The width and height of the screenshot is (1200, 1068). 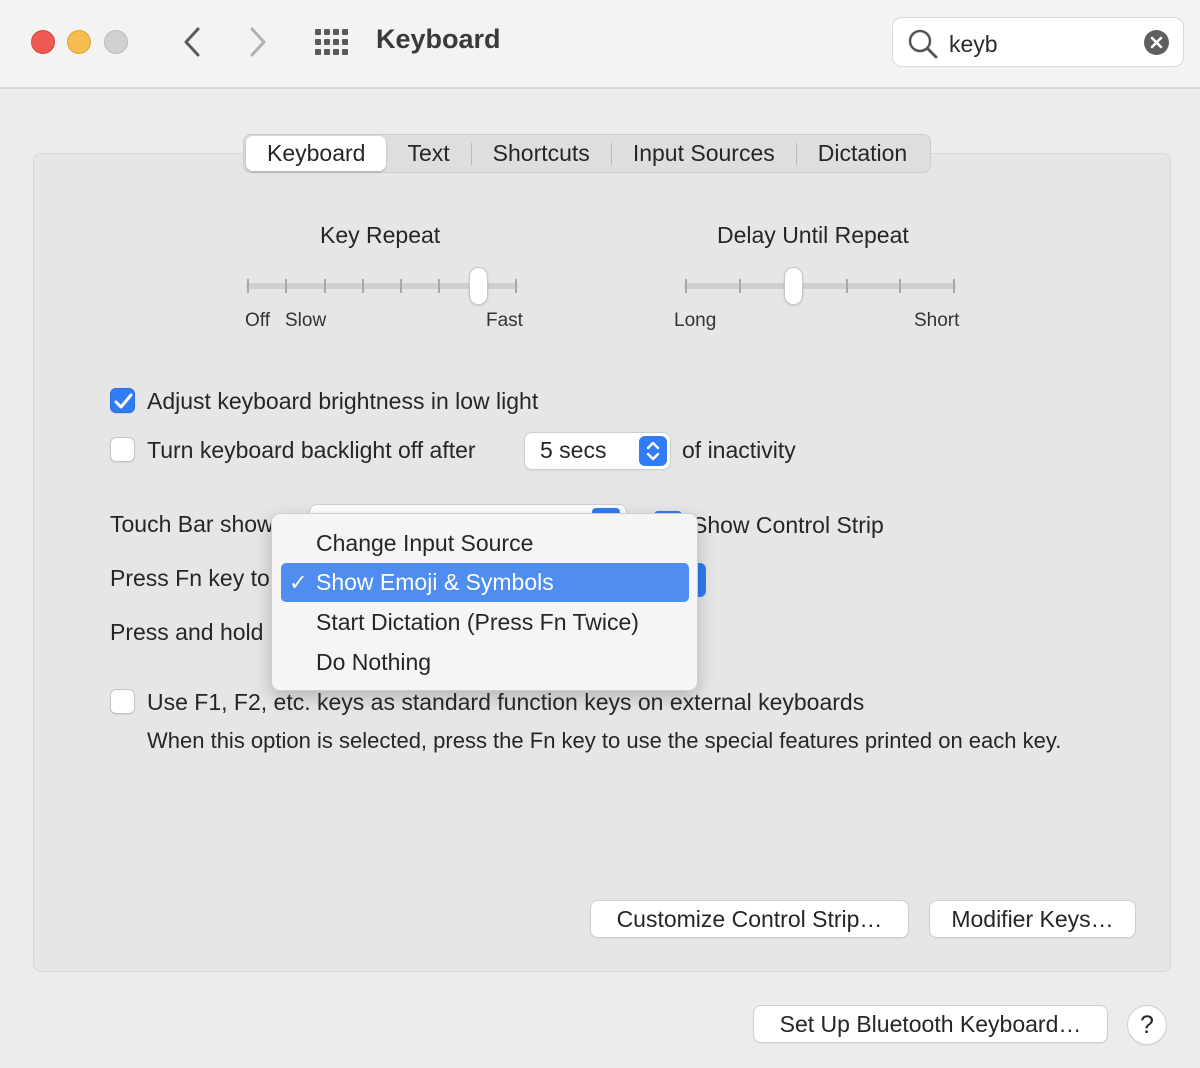 I want to click on delay-short-label: Short, so click(x=937, y=320).